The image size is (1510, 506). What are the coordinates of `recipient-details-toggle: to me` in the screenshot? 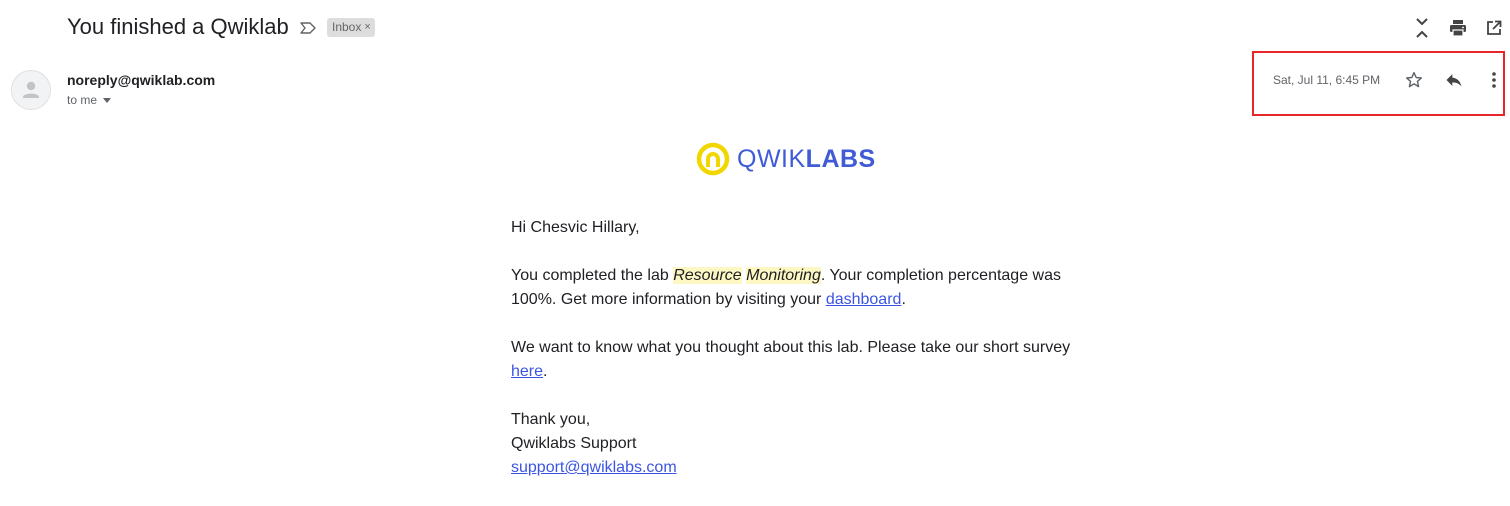 It's located at (89, 100).